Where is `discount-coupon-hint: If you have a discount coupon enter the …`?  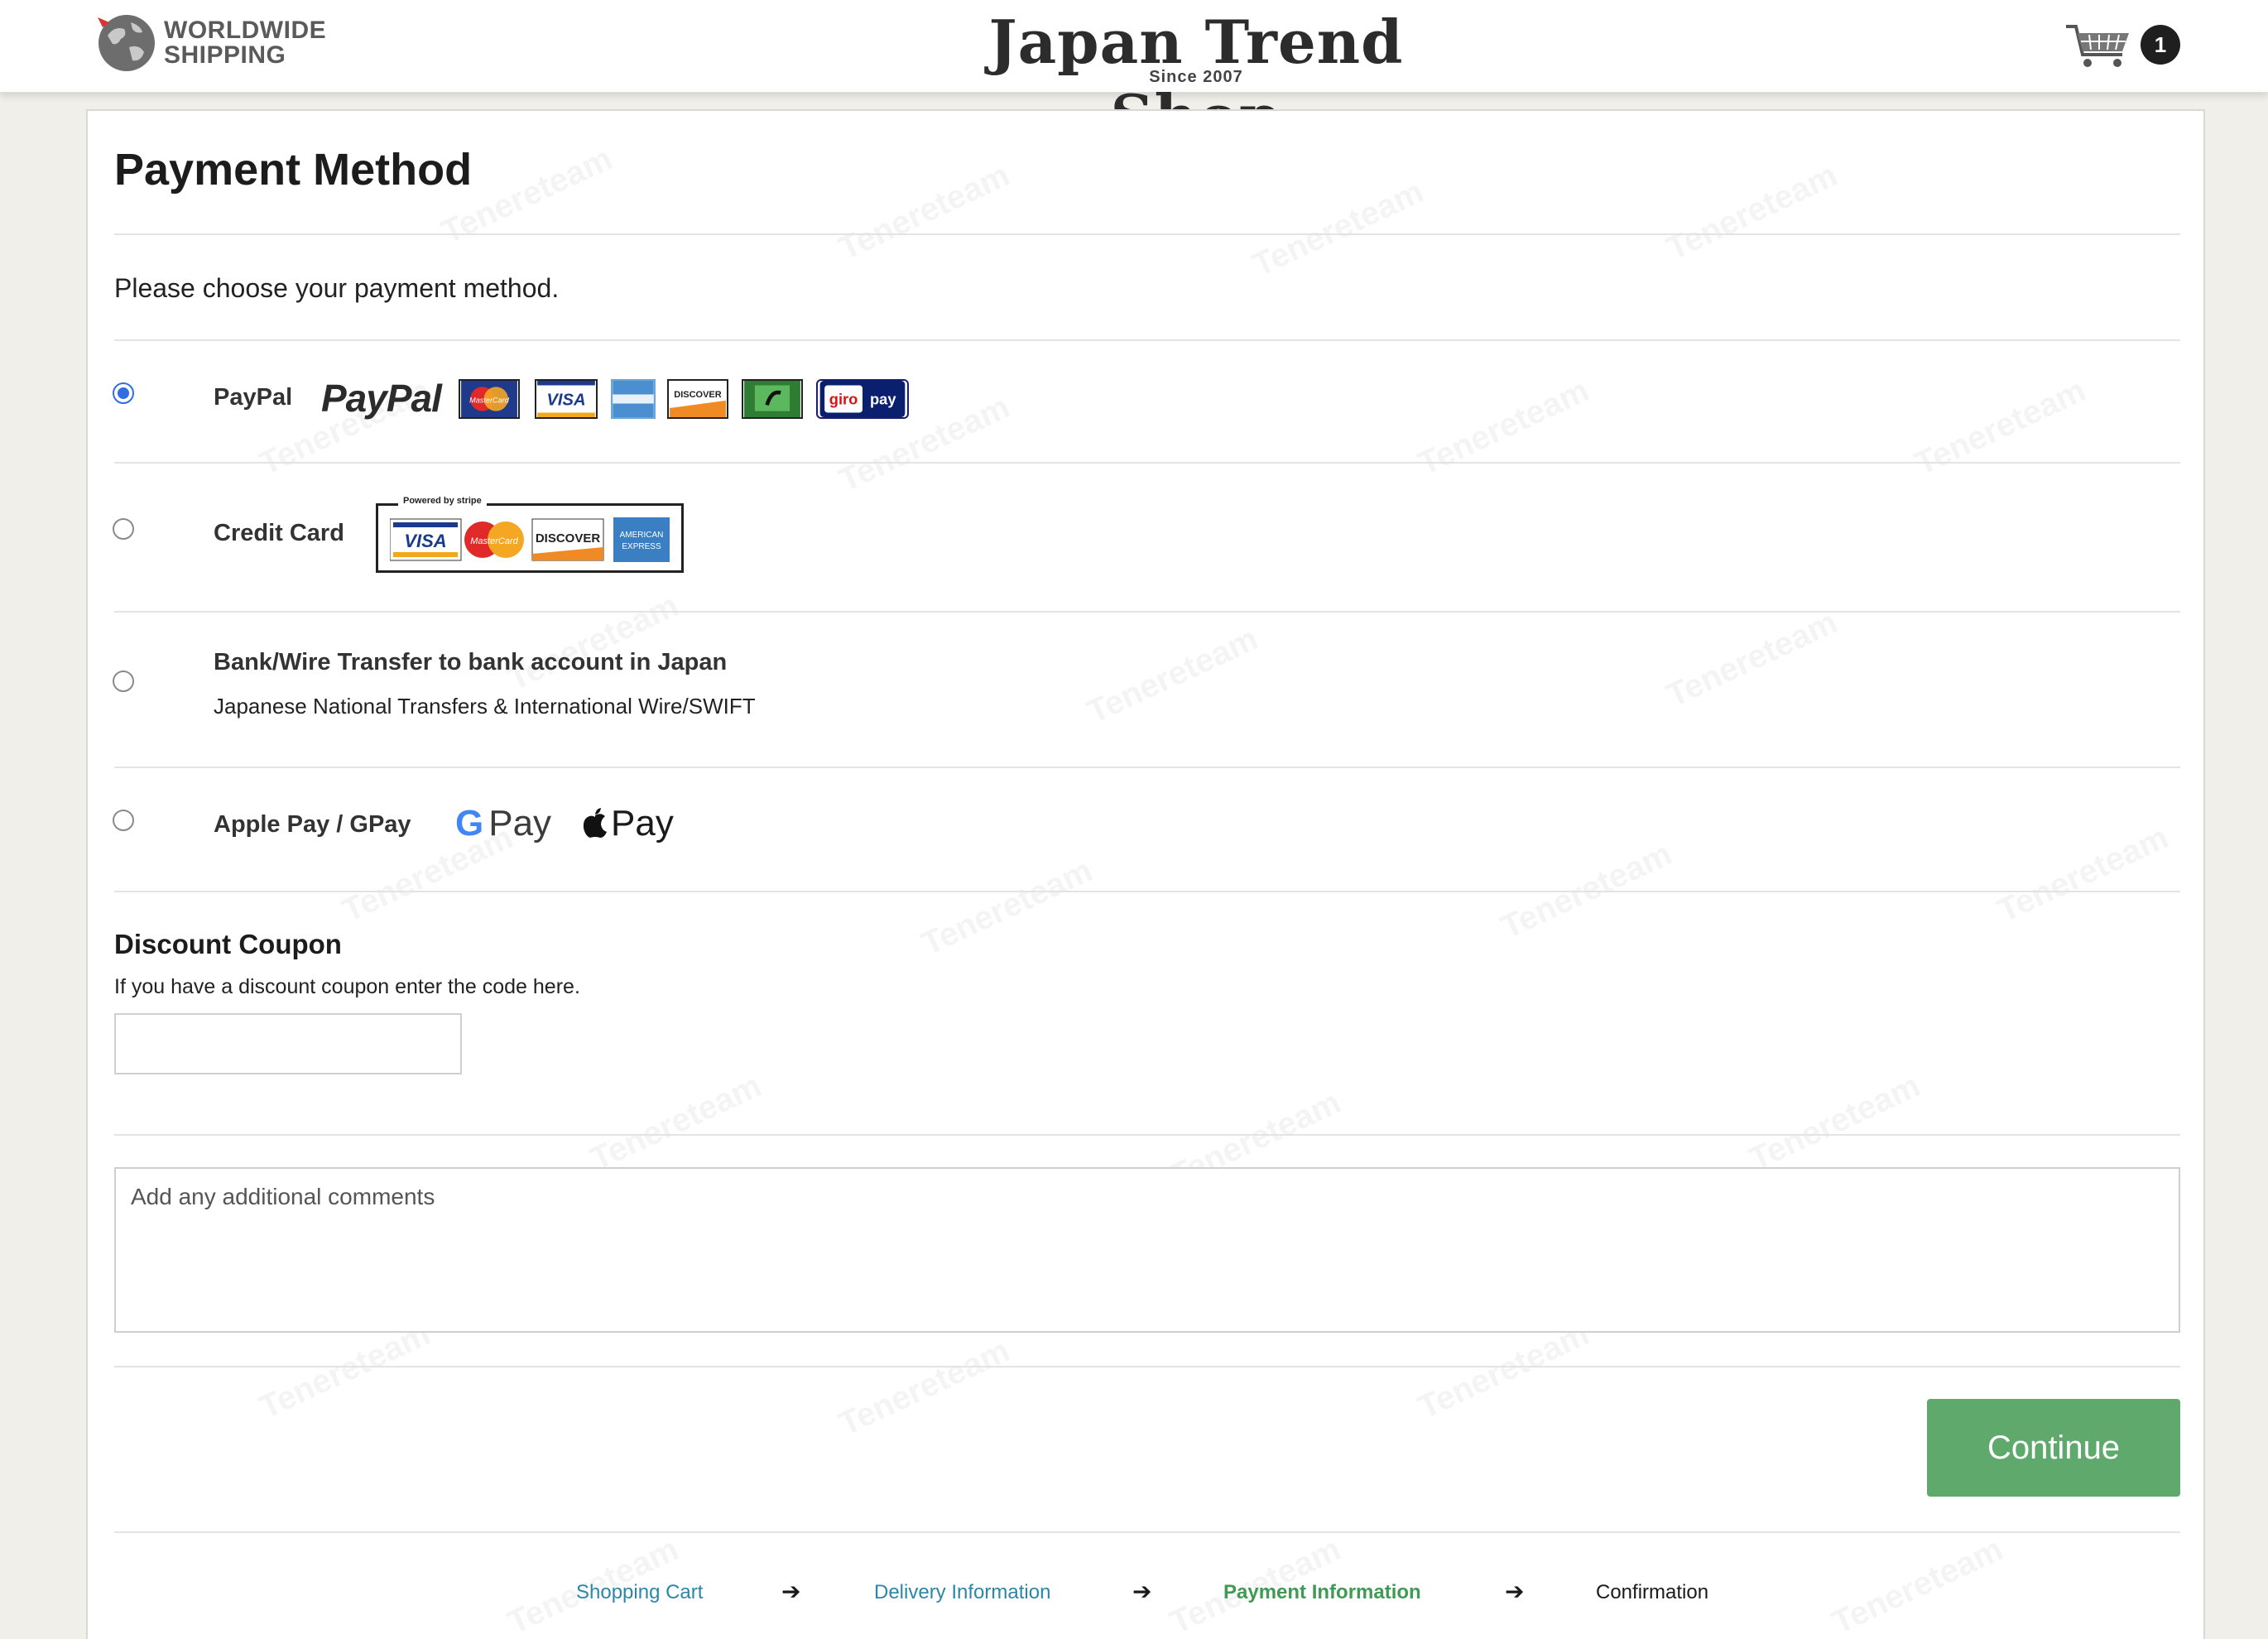 discount-coupon-hint: If you have a discount coupon enter the … is located at coordinates (347, 986).